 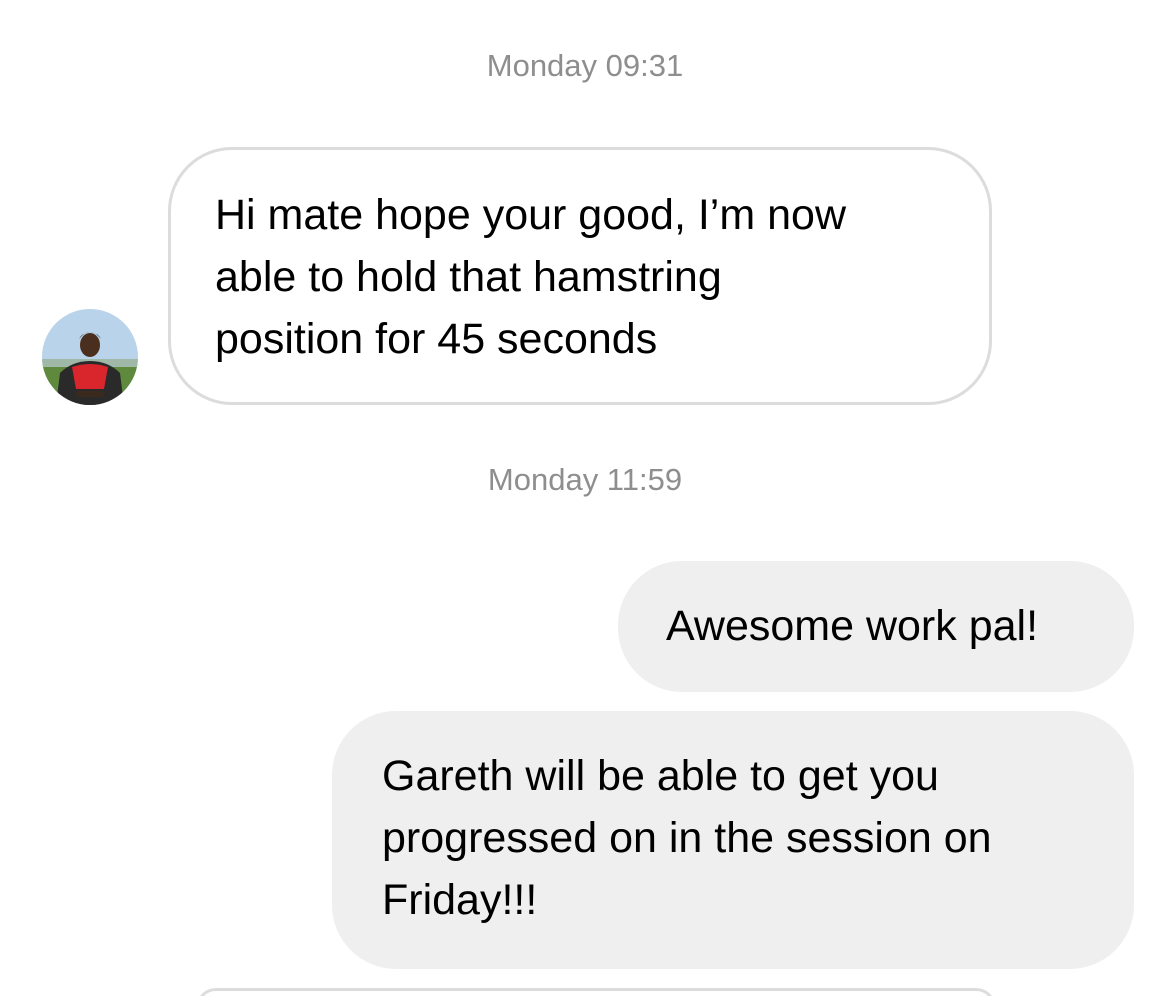 I want to click on contact-avatar, so click(x=90, y=357).